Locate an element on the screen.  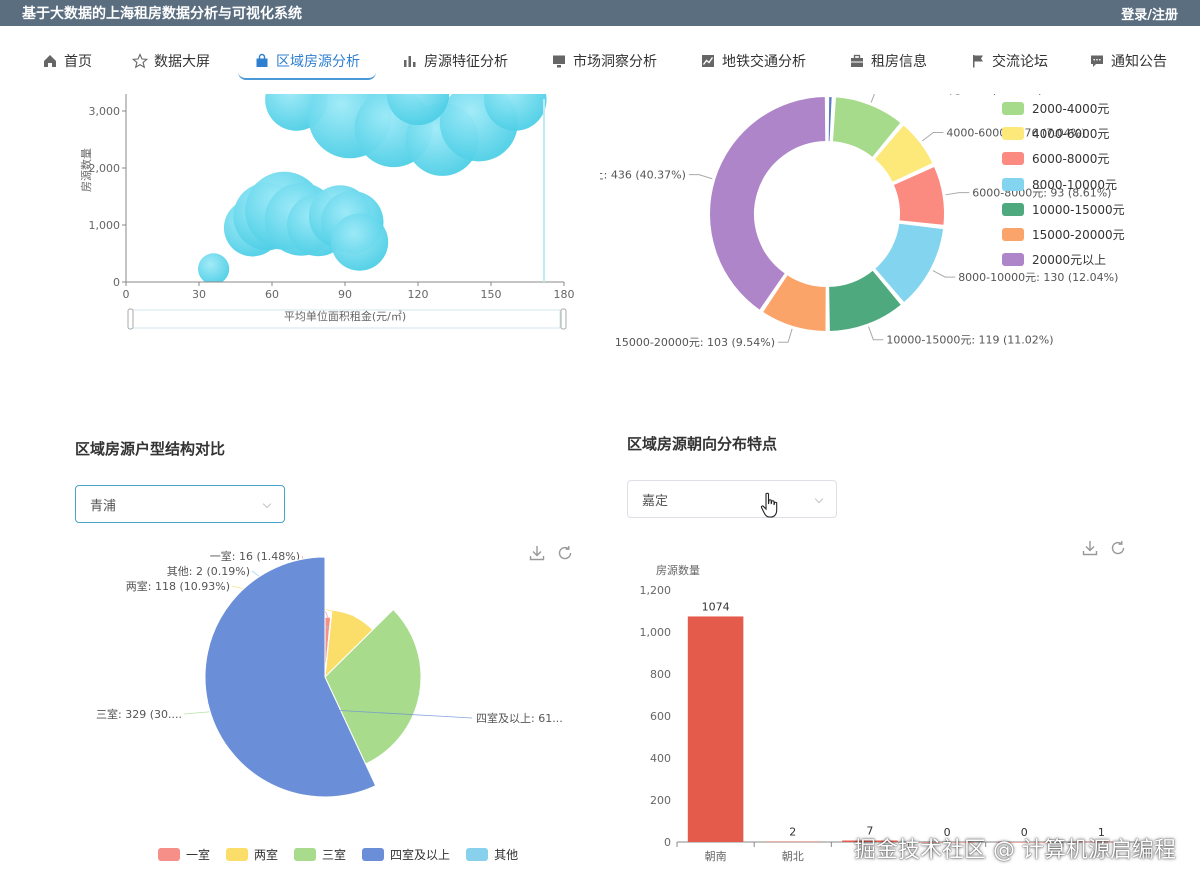
legend-label: 一室 is located at coordinates (198, 855).